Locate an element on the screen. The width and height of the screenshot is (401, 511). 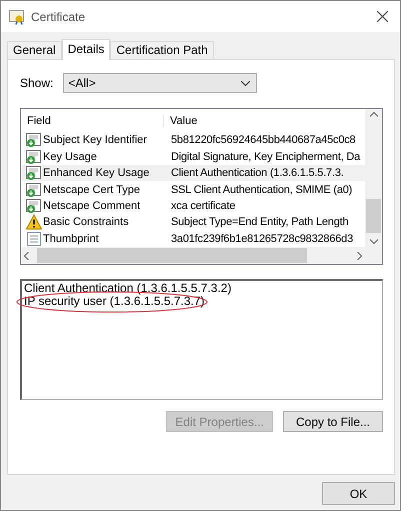
field-name: Subject Key Identifier is located at coordinates (95, 140).